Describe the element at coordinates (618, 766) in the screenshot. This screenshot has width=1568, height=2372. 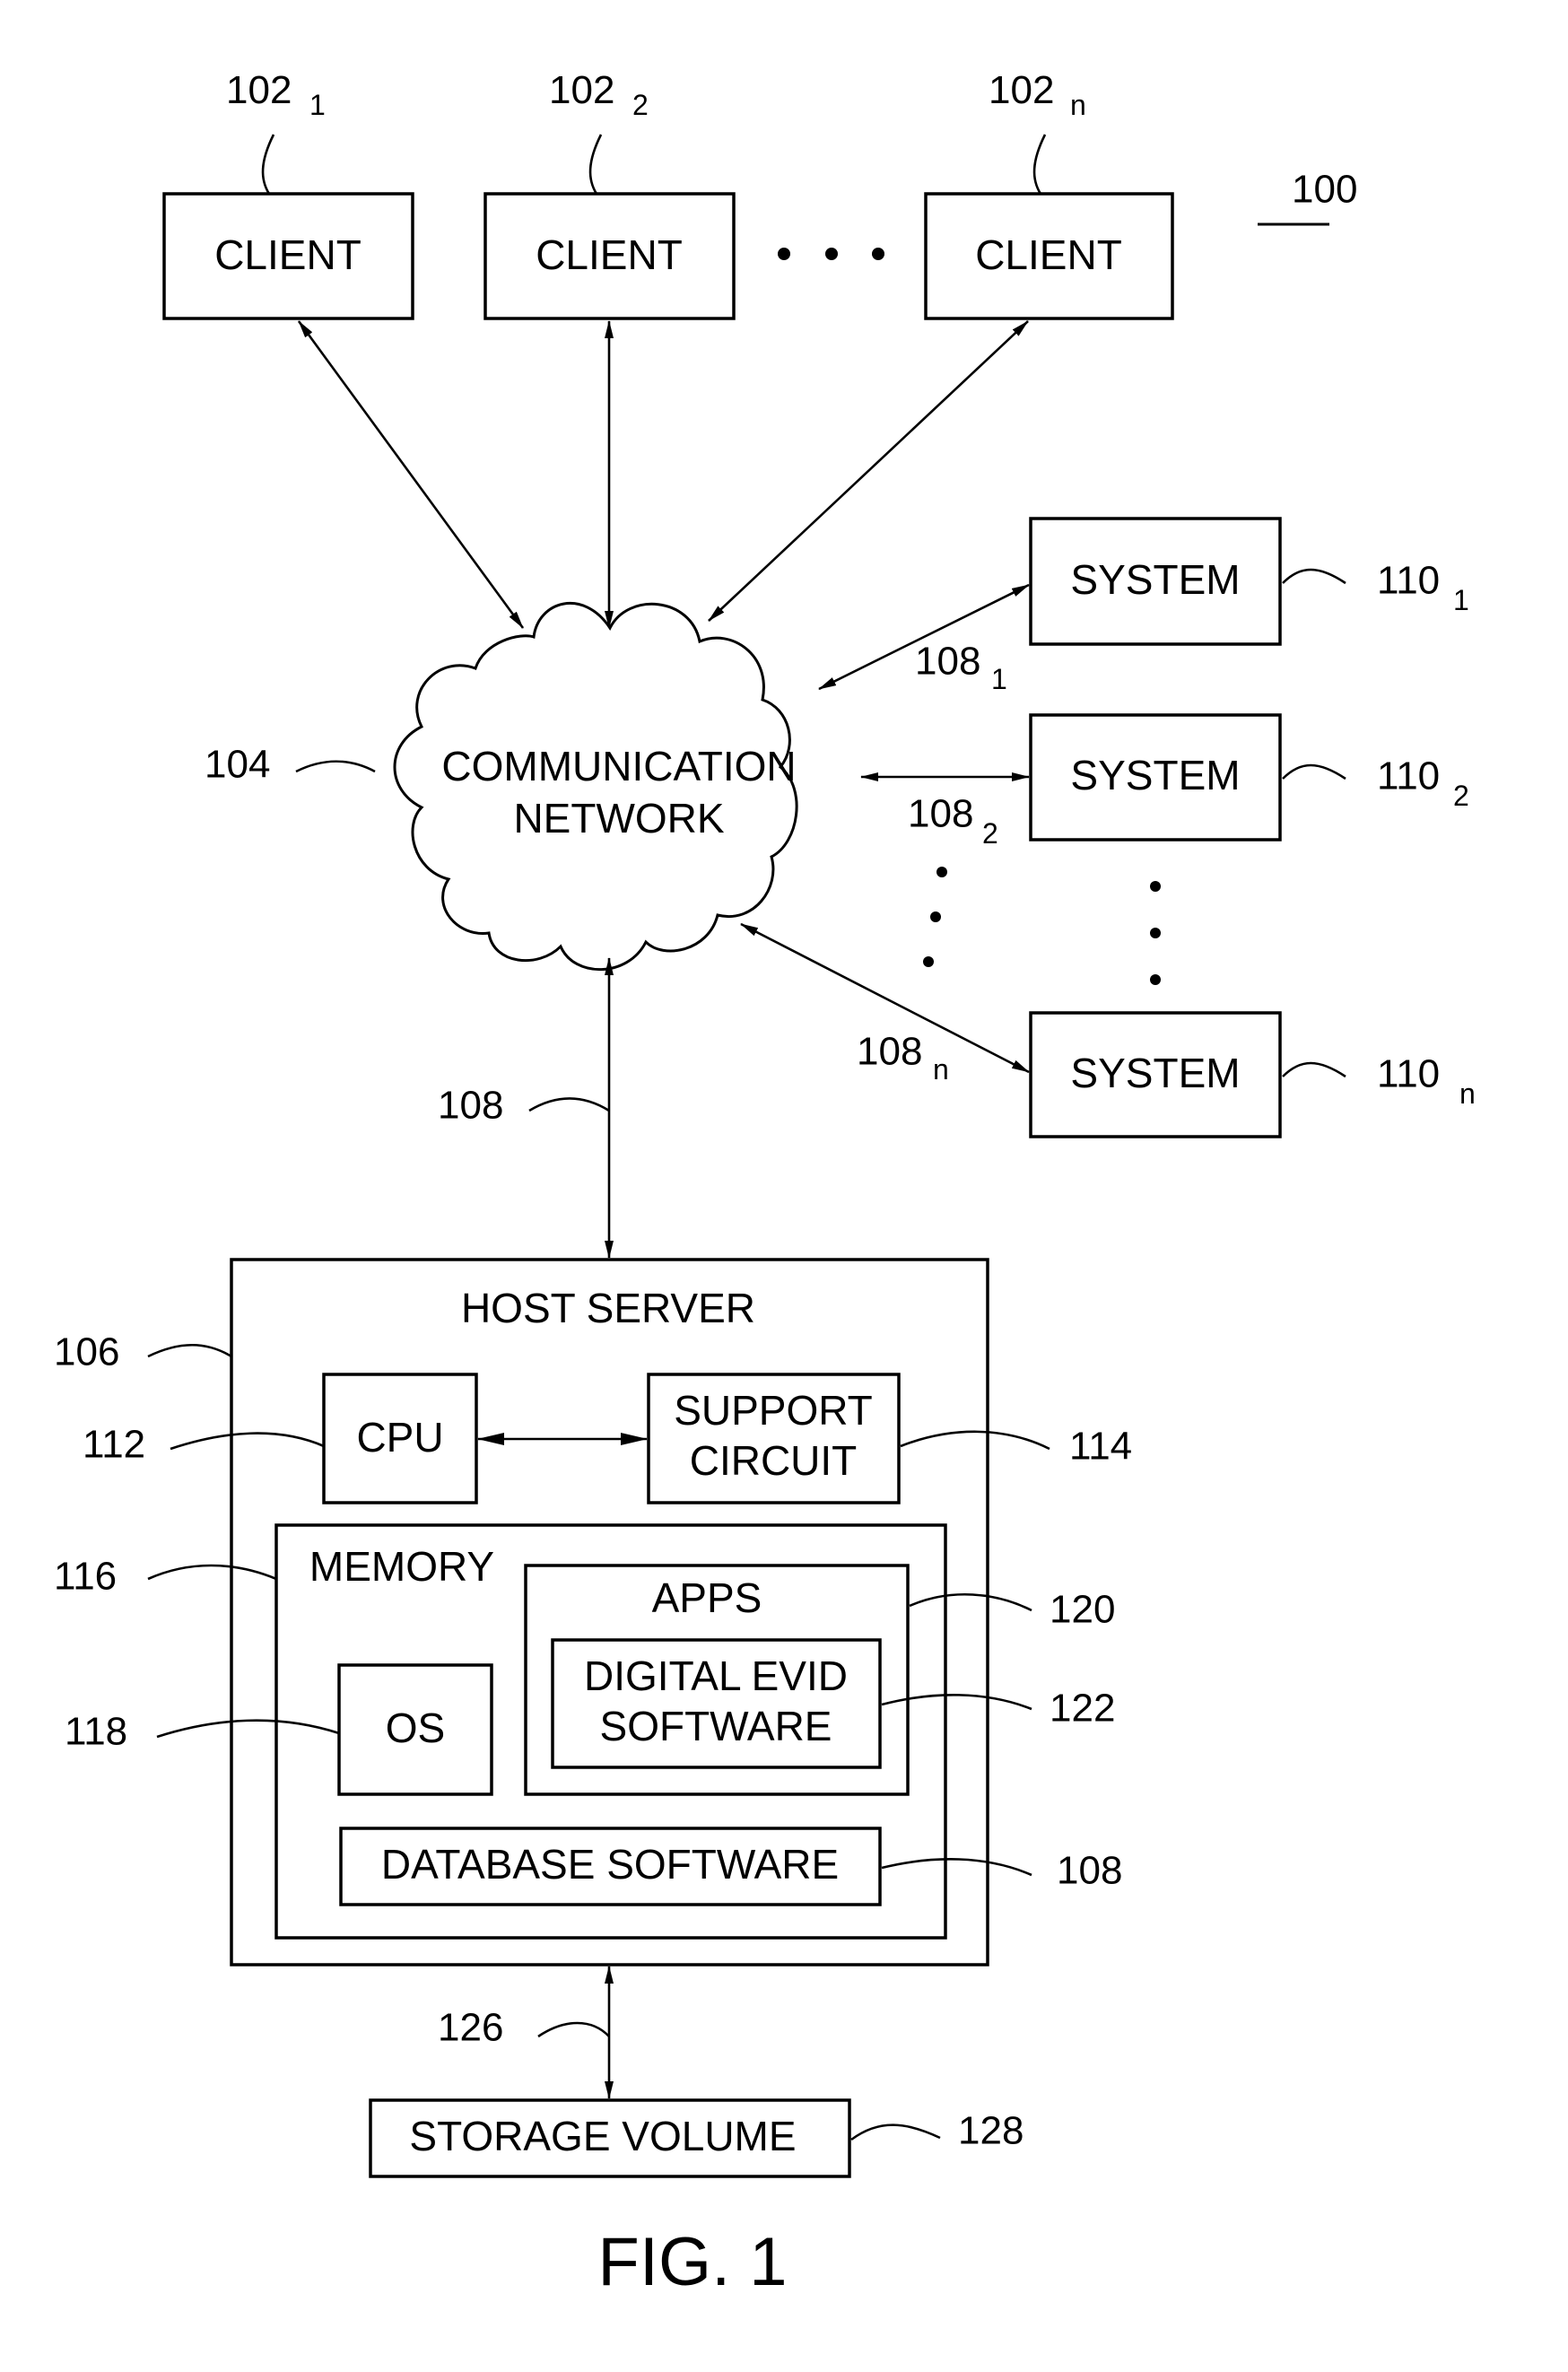
I see `network-label-line1: COMMUNICATION` at that location.